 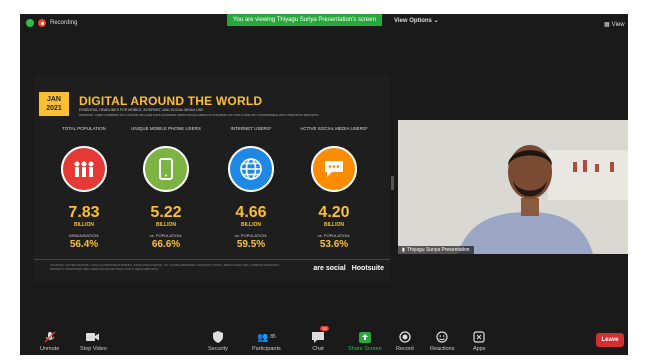 What do you see at coordinates (166, 244) in the screenshot?
I see `stat-percent: 66.6%` at bounding box center [166, 244].